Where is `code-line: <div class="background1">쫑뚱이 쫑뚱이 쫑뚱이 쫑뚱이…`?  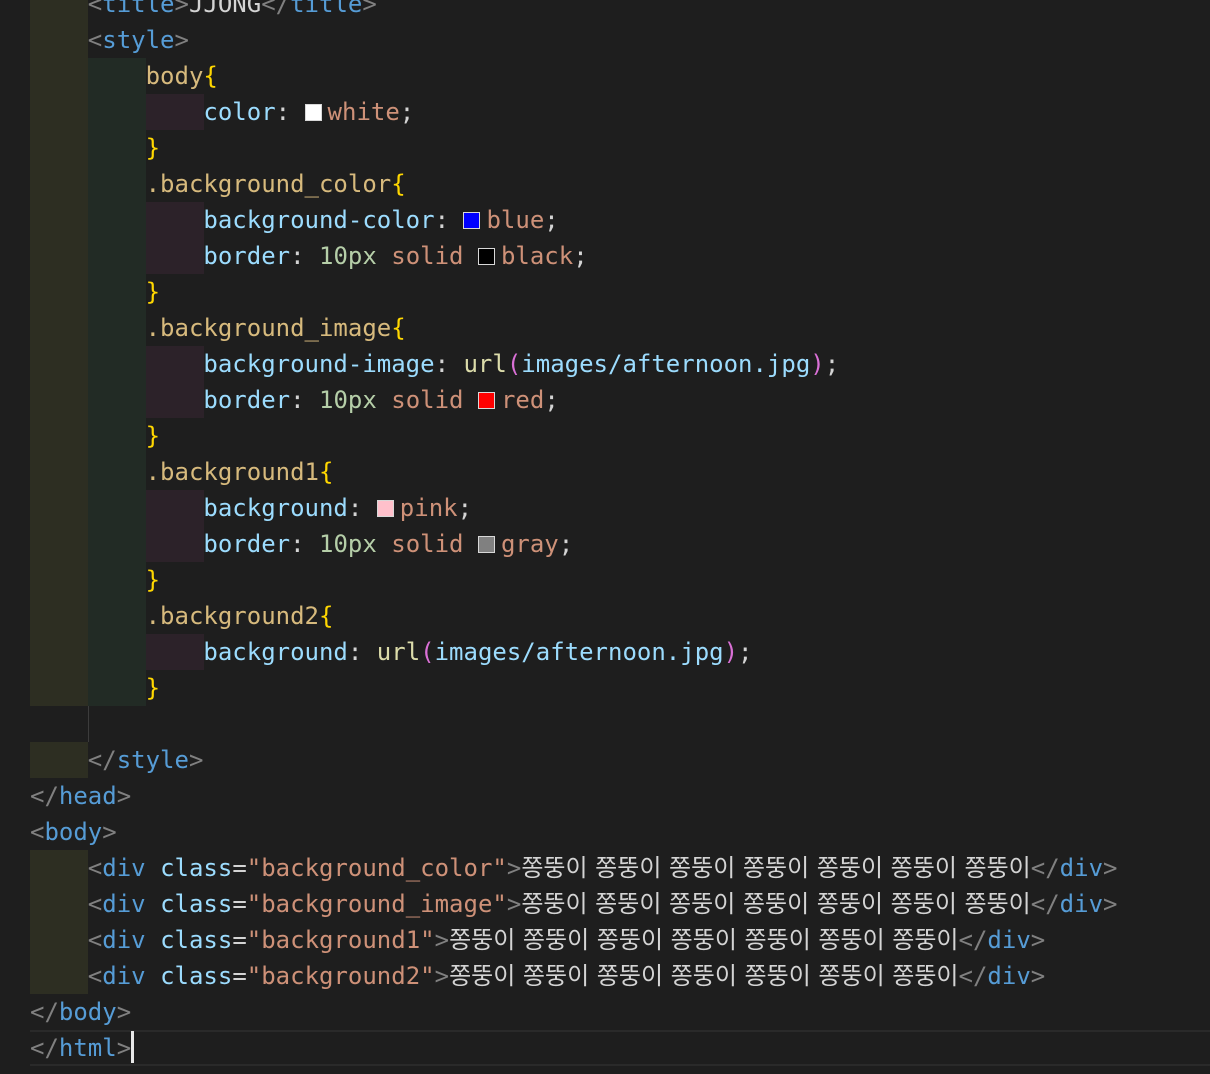
code-line: <div class="background1">쫑뚱이 쫑뚱이 쫑뚱이 쫑뚱이… is located at coordinates (620, 940).